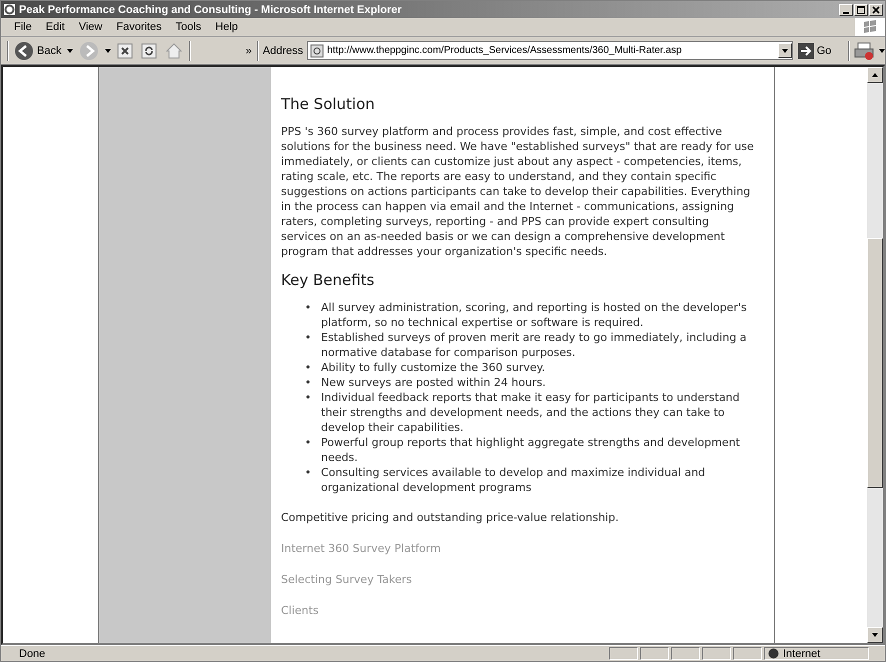 This screenshot has width=886, height=662. I want to click on up-arrow-icon, so click(875, 75).